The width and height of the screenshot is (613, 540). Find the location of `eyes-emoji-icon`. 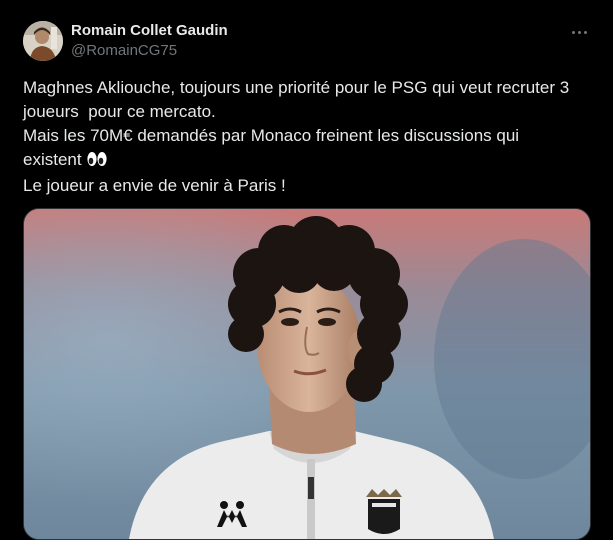

eyes-emoji-icon is located at coordinates (97, 162).